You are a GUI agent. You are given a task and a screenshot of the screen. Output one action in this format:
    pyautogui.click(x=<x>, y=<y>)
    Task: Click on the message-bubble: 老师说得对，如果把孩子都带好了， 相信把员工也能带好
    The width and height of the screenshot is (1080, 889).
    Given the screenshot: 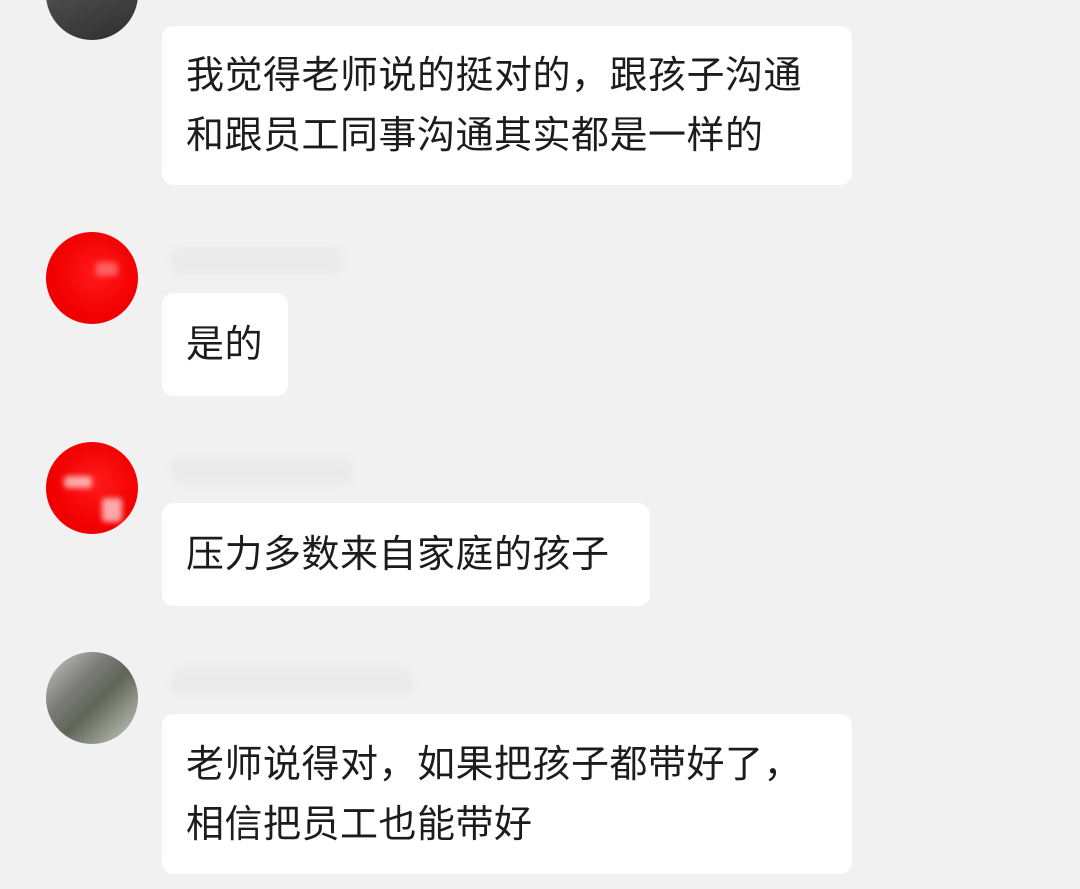 What is the action you would take?
    pyautogui.click(x=507, y=794)
    